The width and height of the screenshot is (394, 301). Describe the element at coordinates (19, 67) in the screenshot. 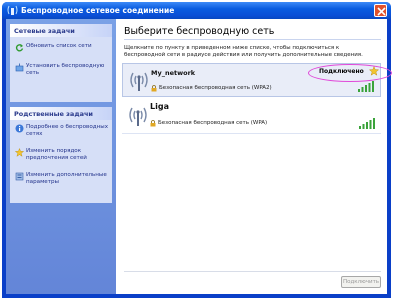

I see `setup-network-icon` at that location.